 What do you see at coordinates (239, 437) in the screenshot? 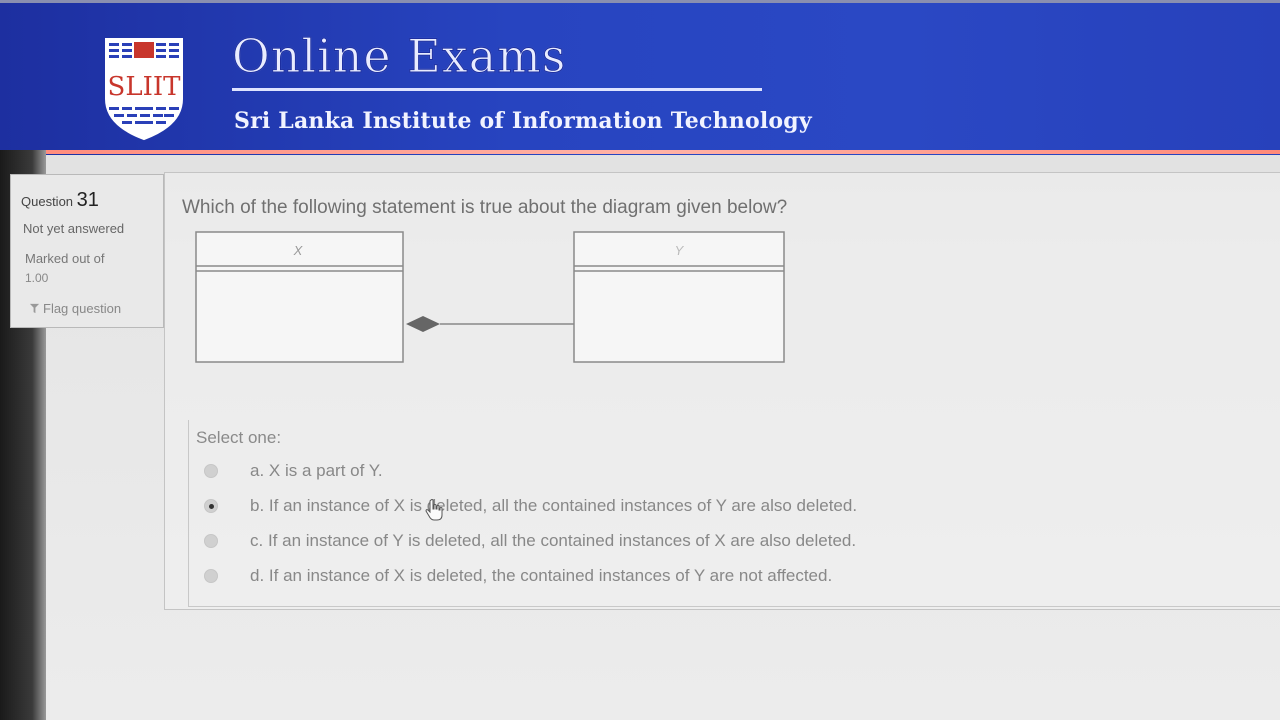
I see `select-one-label: Select one:` at bounding box center [239, 437].